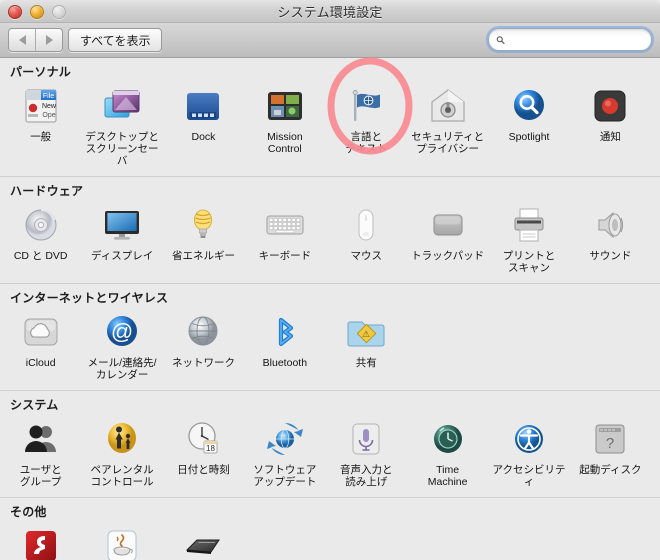 The height and width of the screenshot is (560, 660). I want to click on pref-pane-sharing: ⚠ 共有, so click(366, 346).